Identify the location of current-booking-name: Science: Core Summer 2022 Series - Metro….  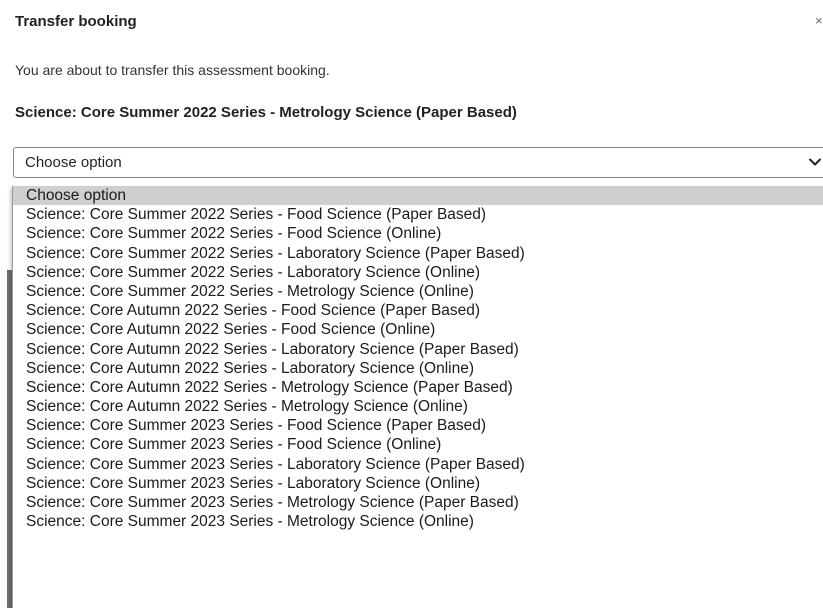
(266, 112).